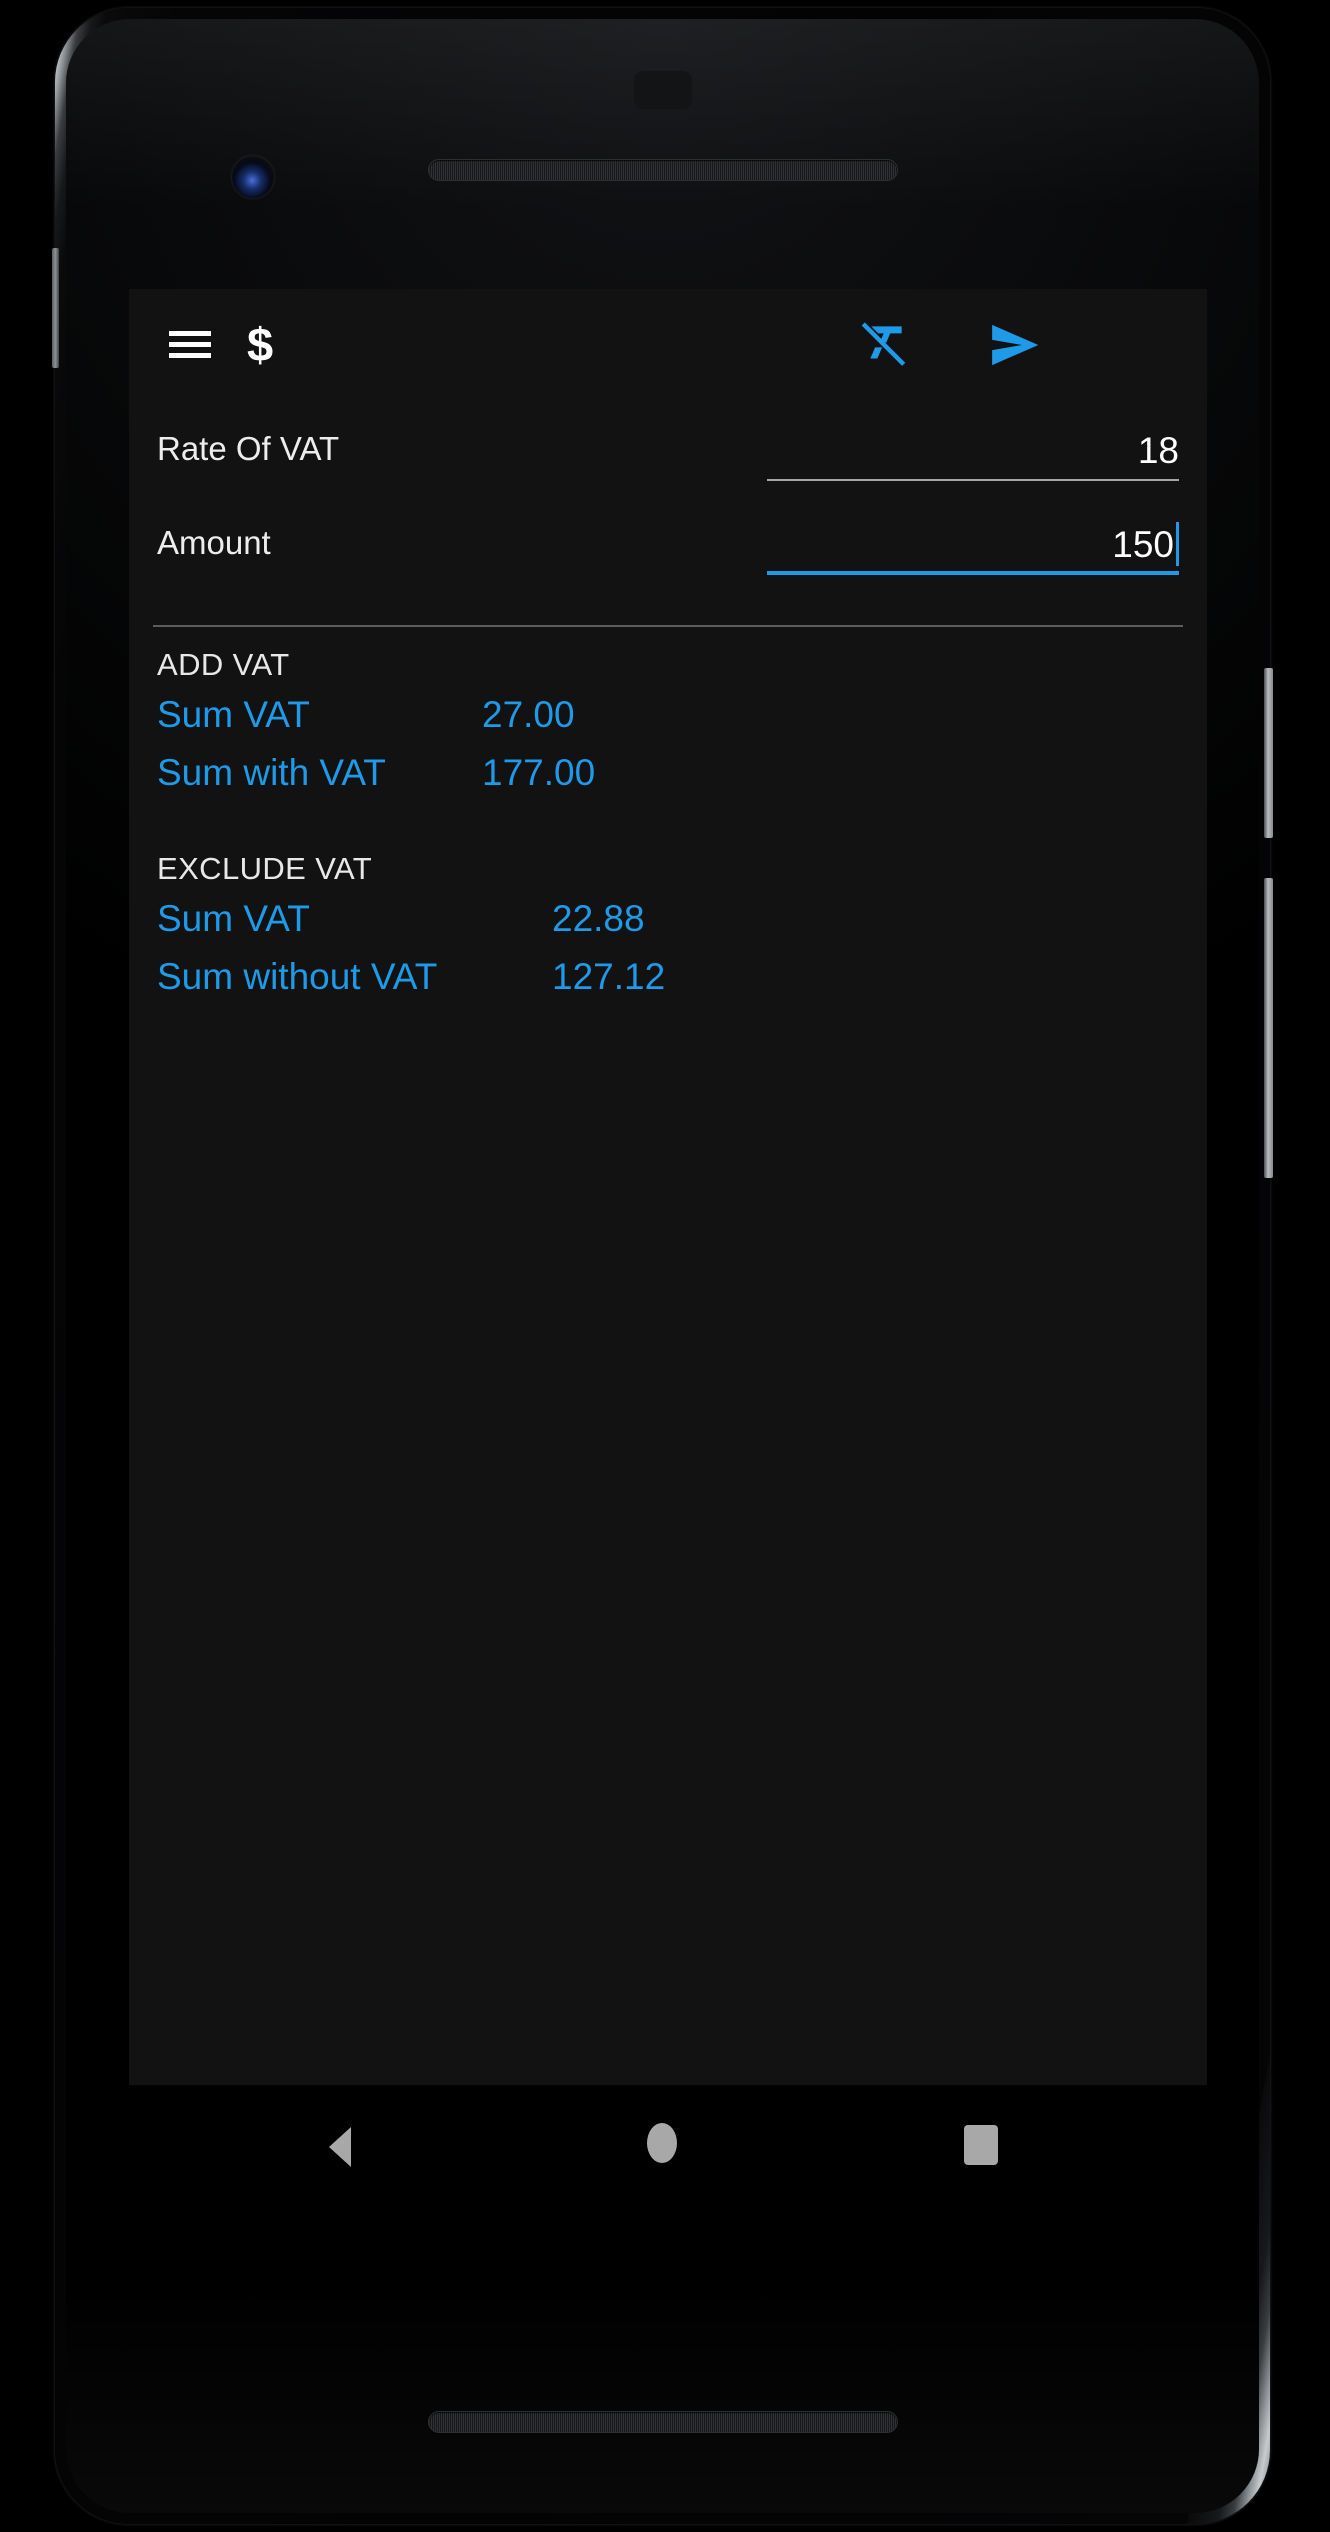 The image size is (1330, 2532). Describe the element at coordinates (528, 714) in the screenshot. I see `add-sum-vat-value: 27.00` at that location.